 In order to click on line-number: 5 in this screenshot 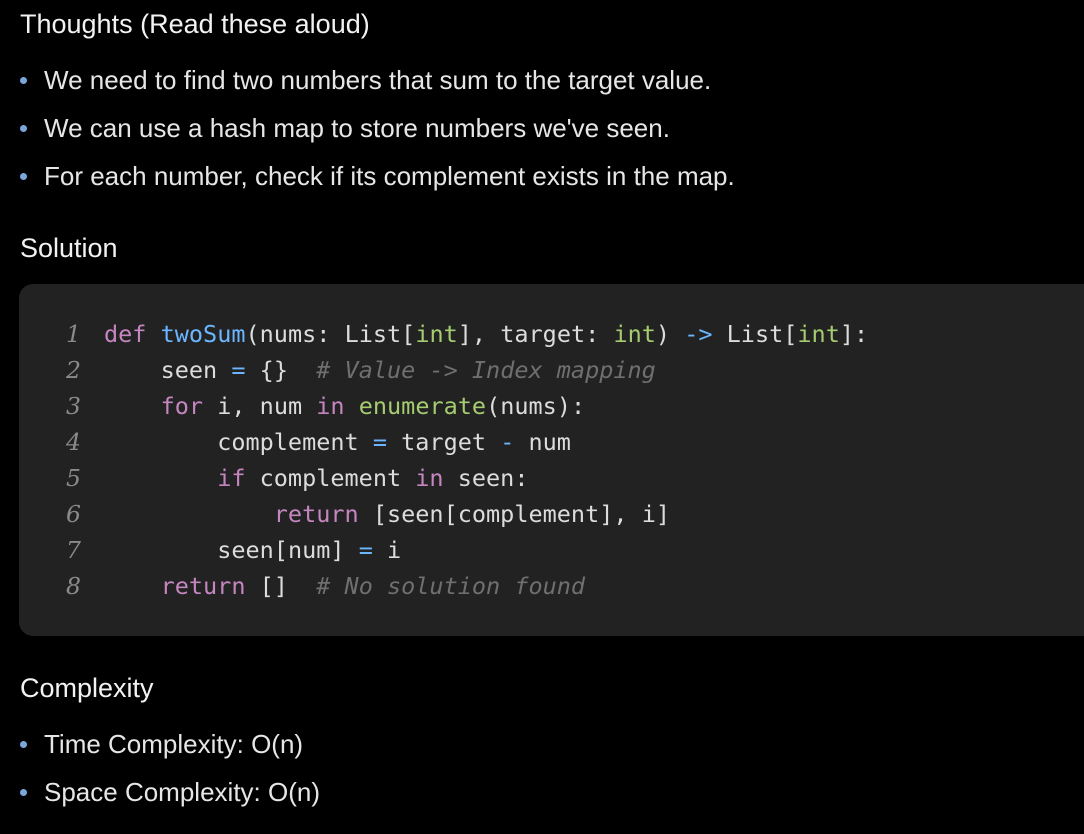, I will do `click(73, 478)`.